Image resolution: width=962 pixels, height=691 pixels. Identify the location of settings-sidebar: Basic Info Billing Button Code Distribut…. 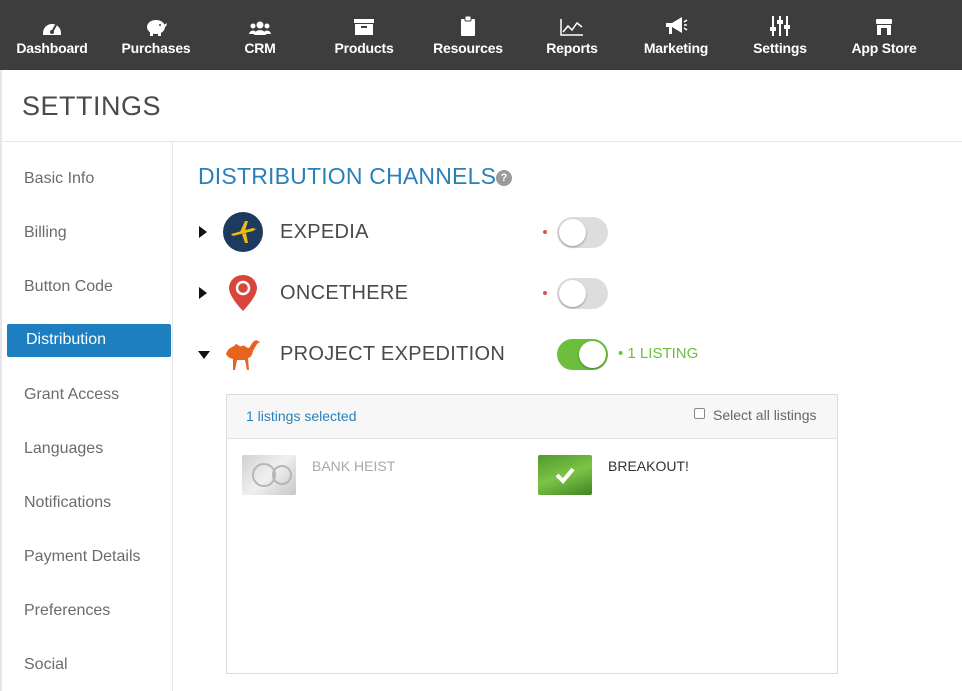
(86, 416).